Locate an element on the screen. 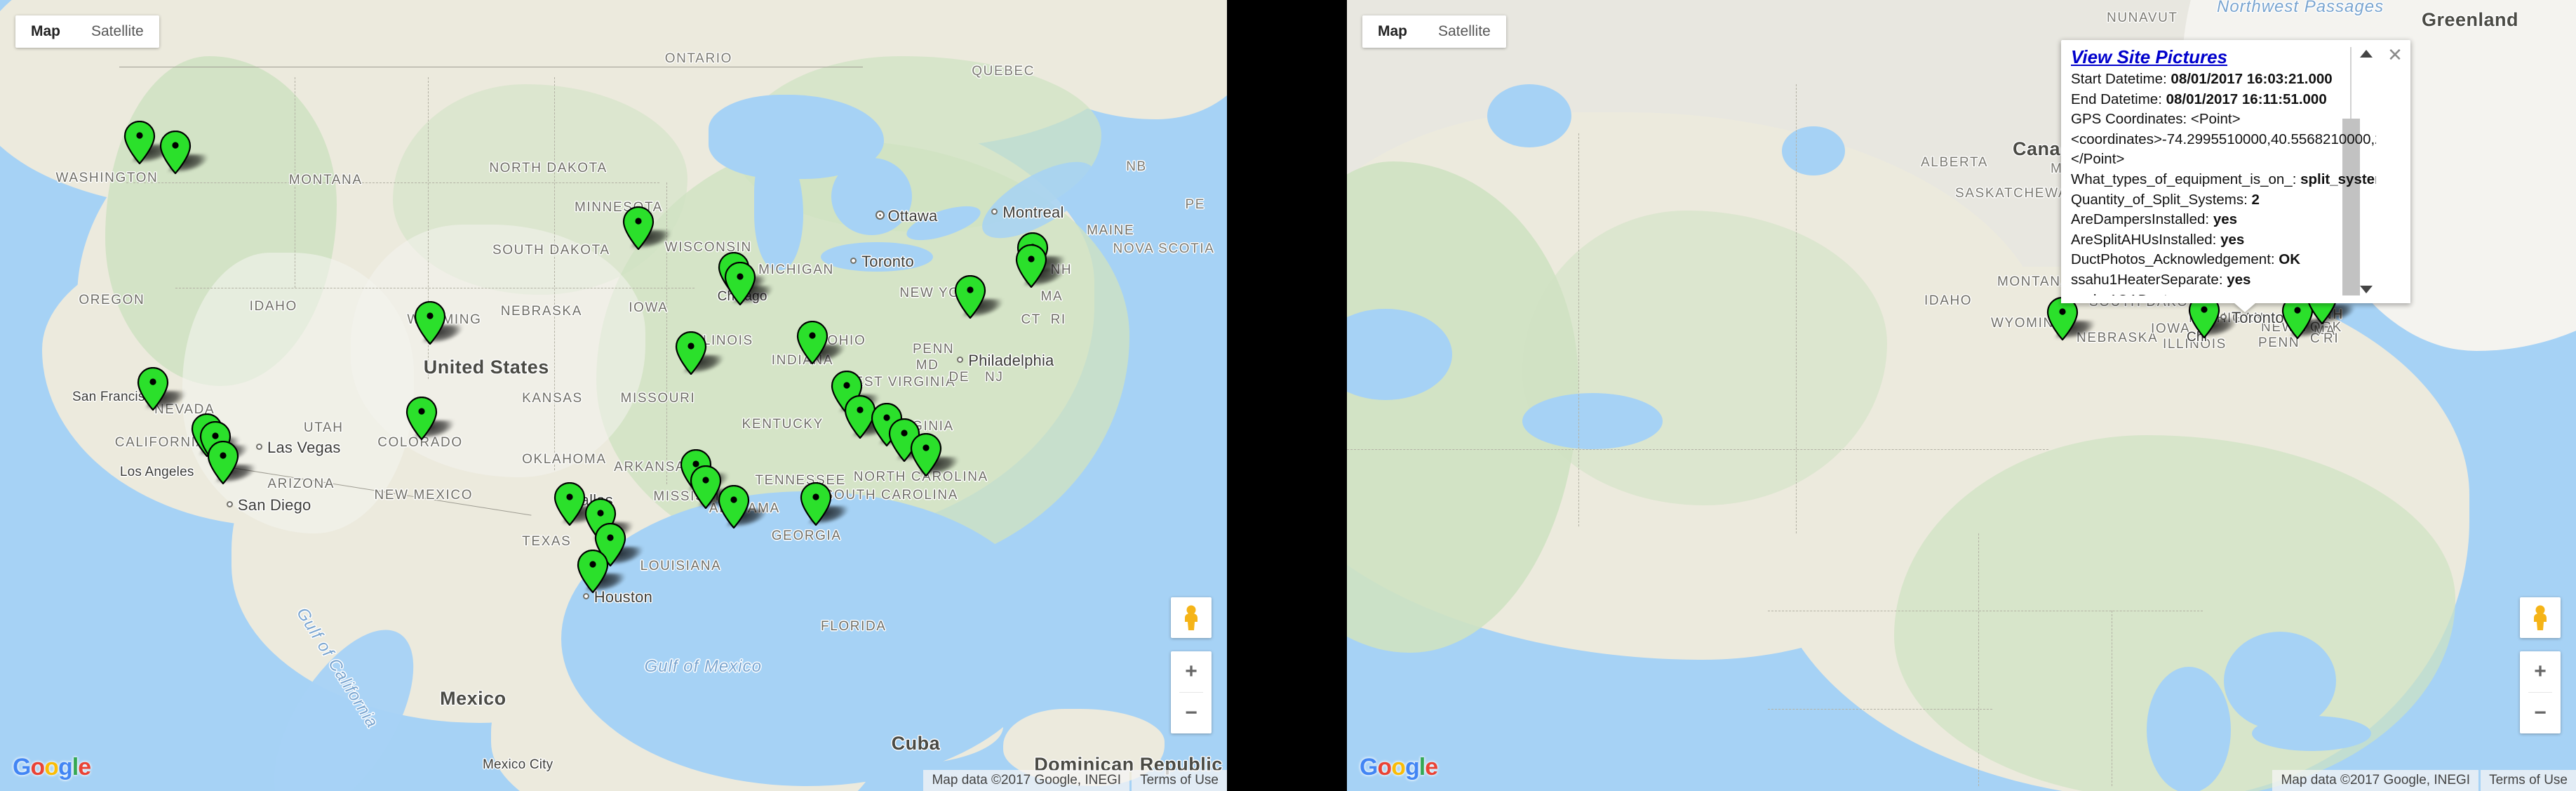 The image size is (2576, 791). info-window-row: Quantity_of_Split_Systems: 2 is located at coordinates (2223, 200).